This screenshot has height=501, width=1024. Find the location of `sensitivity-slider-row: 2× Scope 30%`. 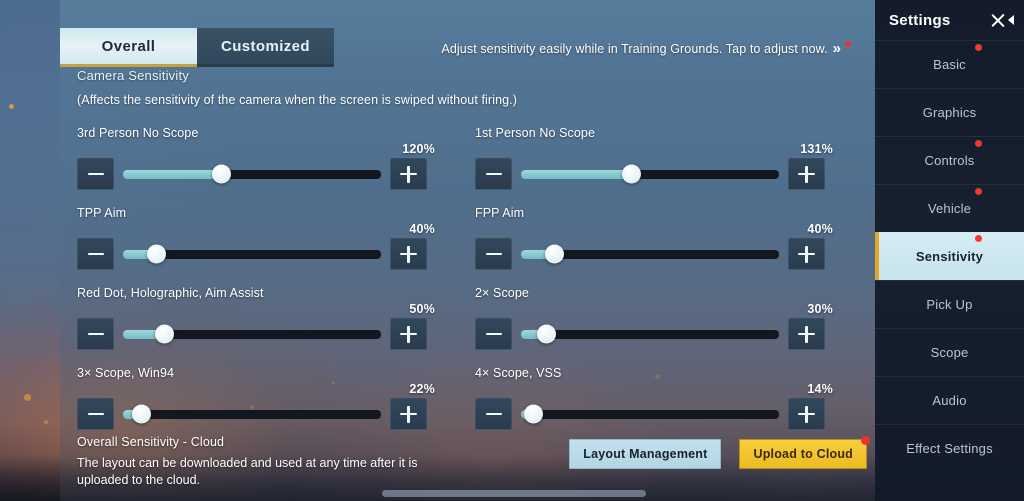

sensitivity-slider-row: 2× Scope 30% is located at coordinates (674, 326).